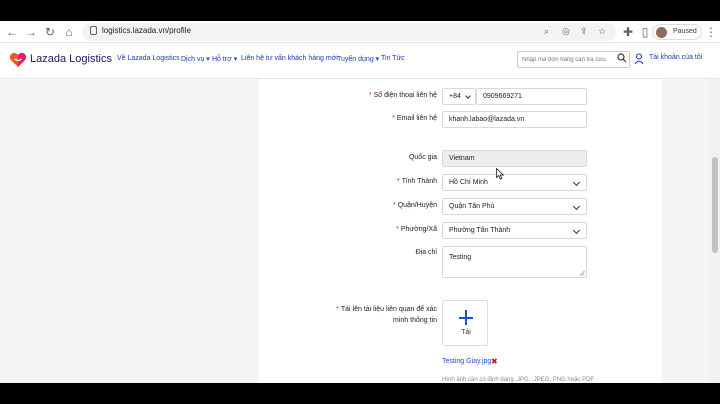 This screenshot has height=404, width=720. I want to click on menu-support: Hỗ trợ ▾, so click(224, 59).